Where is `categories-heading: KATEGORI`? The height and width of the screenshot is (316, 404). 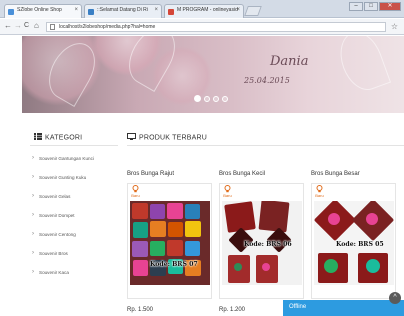 categories-heading: KATEGORI is located at coordinates (58, 137).